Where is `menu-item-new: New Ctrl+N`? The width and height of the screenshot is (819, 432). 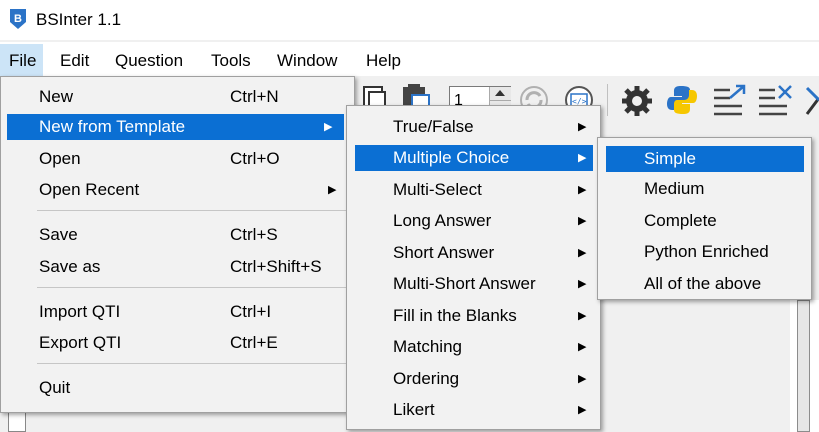 menu-item-new: New Ctrl+N is located at coordinates (177, 97).